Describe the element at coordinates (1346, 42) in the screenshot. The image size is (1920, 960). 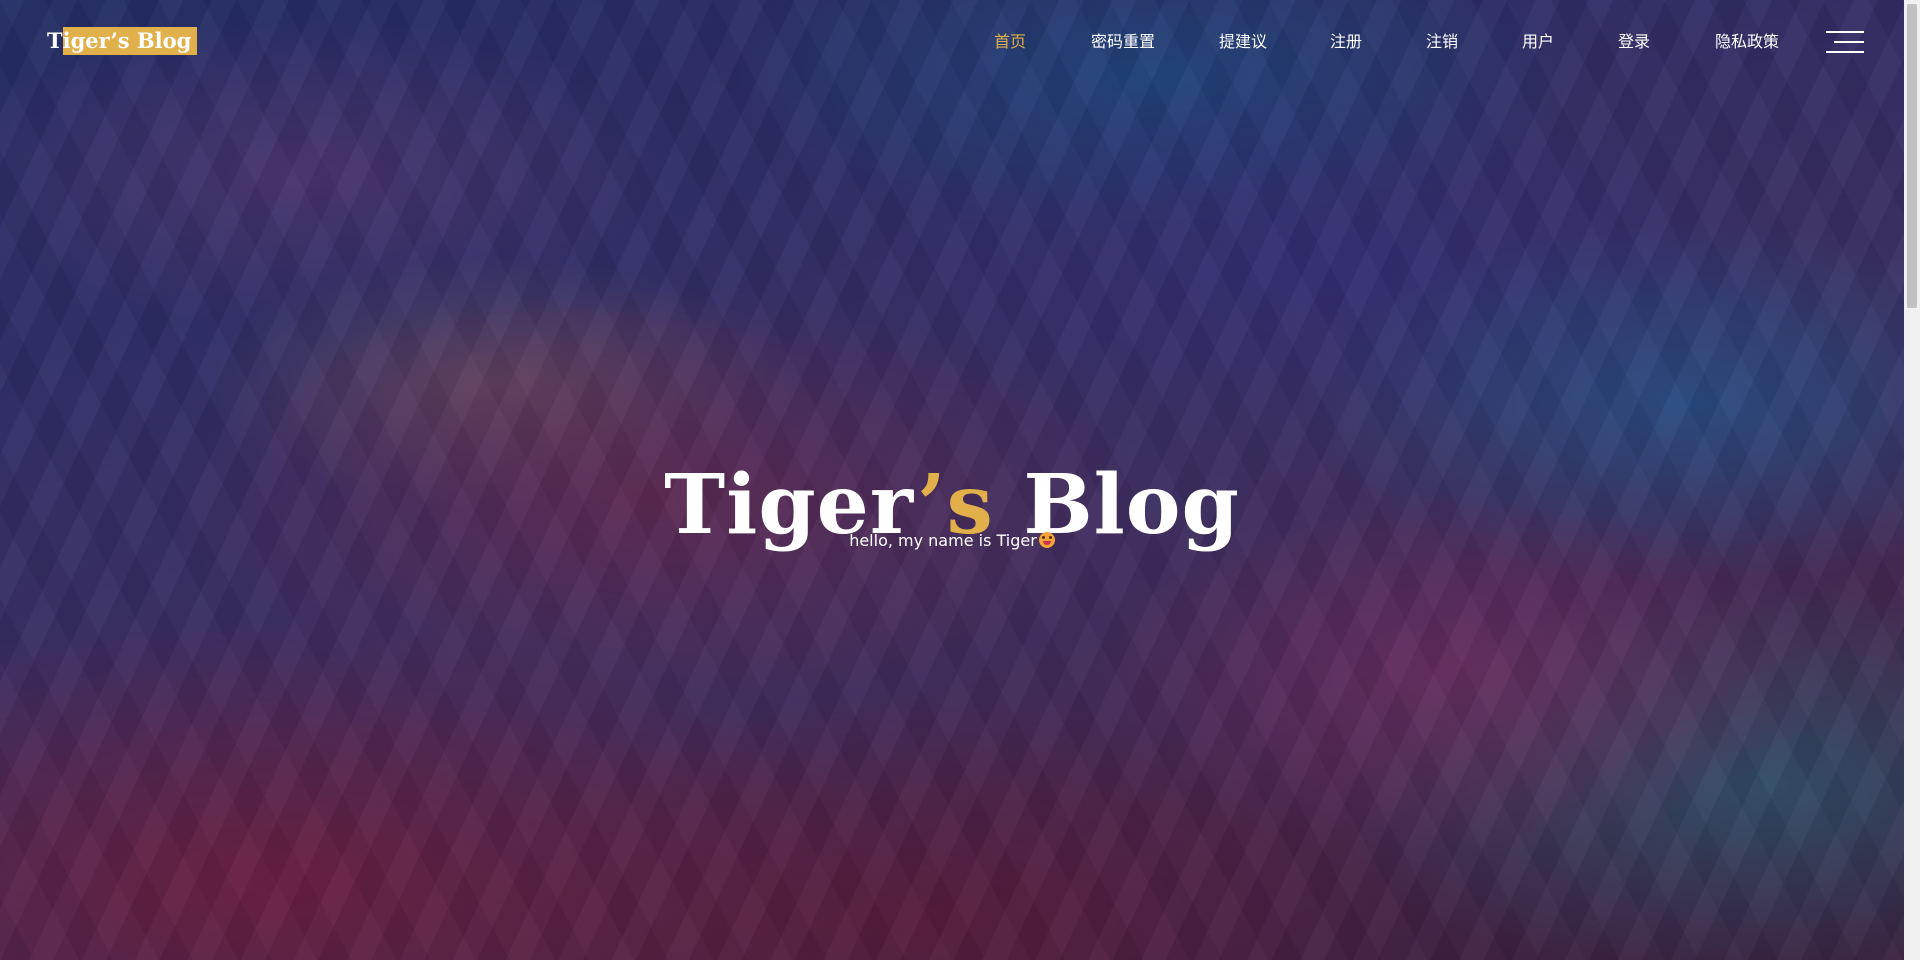
I see `nav-item-register: 注册` at that location.